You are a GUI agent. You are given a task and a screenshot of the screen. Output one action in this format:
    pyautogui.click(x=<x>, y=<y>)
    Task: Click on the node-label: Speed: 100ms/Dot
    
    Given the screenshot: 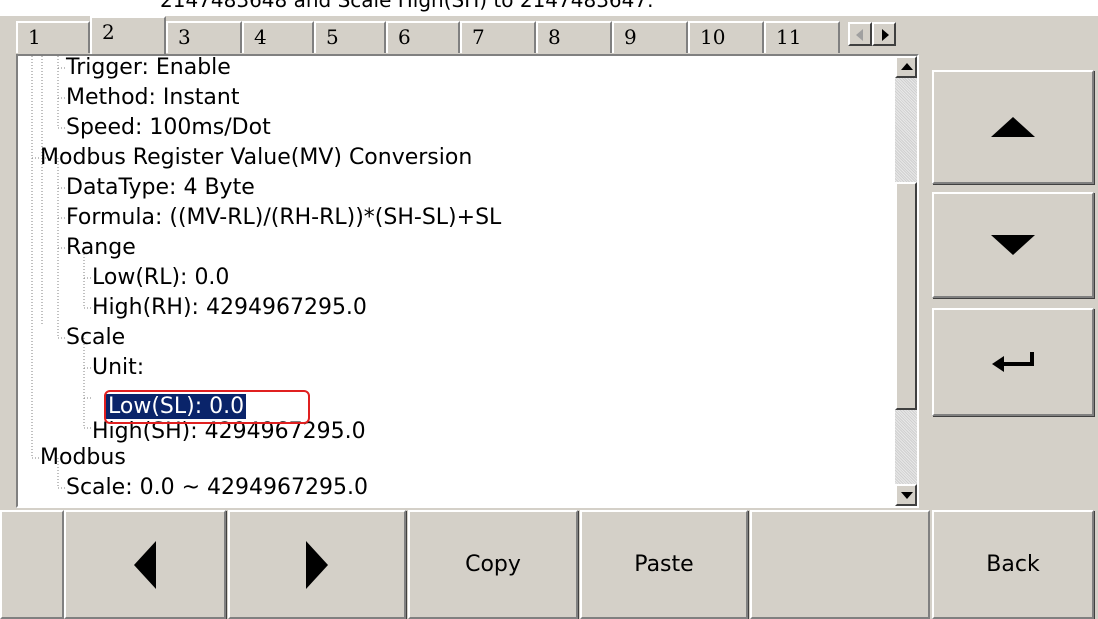 What is the action you would take?
    pyautogui.click(x=168, y=127)
    